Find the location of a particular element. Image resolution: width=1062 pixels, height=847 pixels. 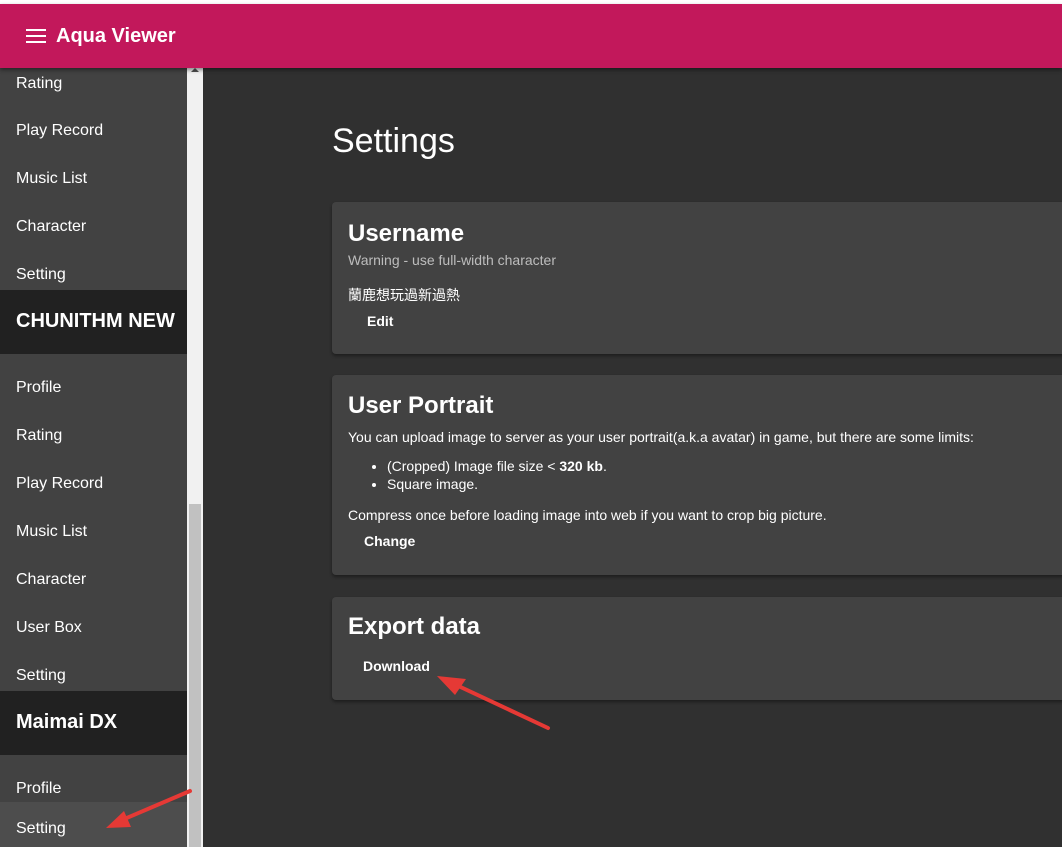

sidebar-item-chunithm-play-record: Play Record is located at coordinates (93, 484).